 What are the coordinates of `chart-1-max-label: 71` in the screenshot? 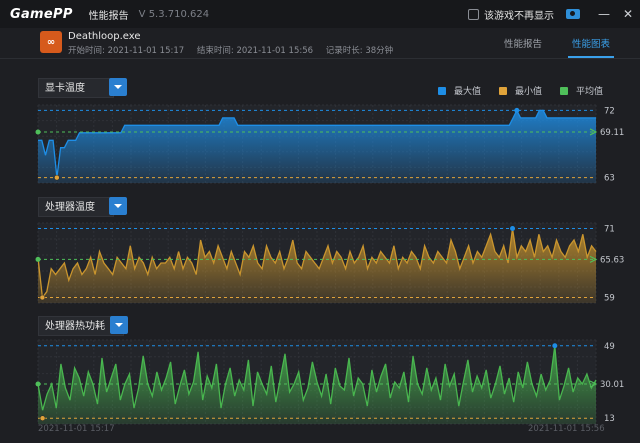 It's located at (609, 230).